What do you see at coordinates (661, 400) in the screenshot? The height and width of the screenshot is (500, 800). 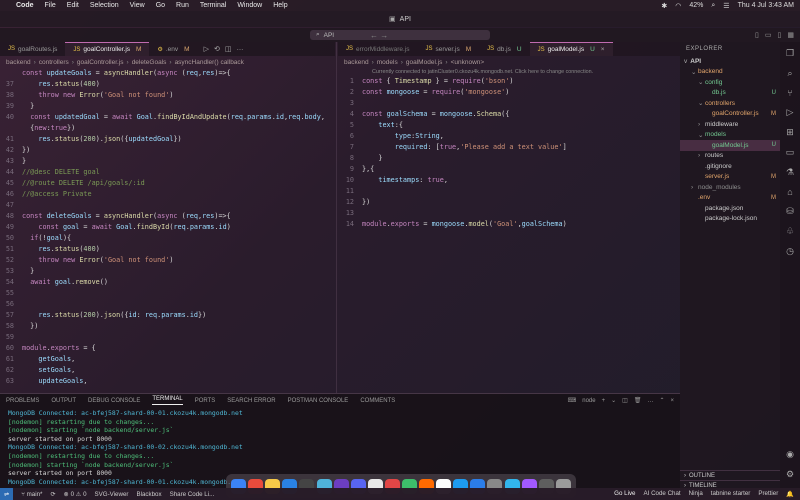 I see `maximize-panel-icon: ⌃` at bounding box center [661, 400].